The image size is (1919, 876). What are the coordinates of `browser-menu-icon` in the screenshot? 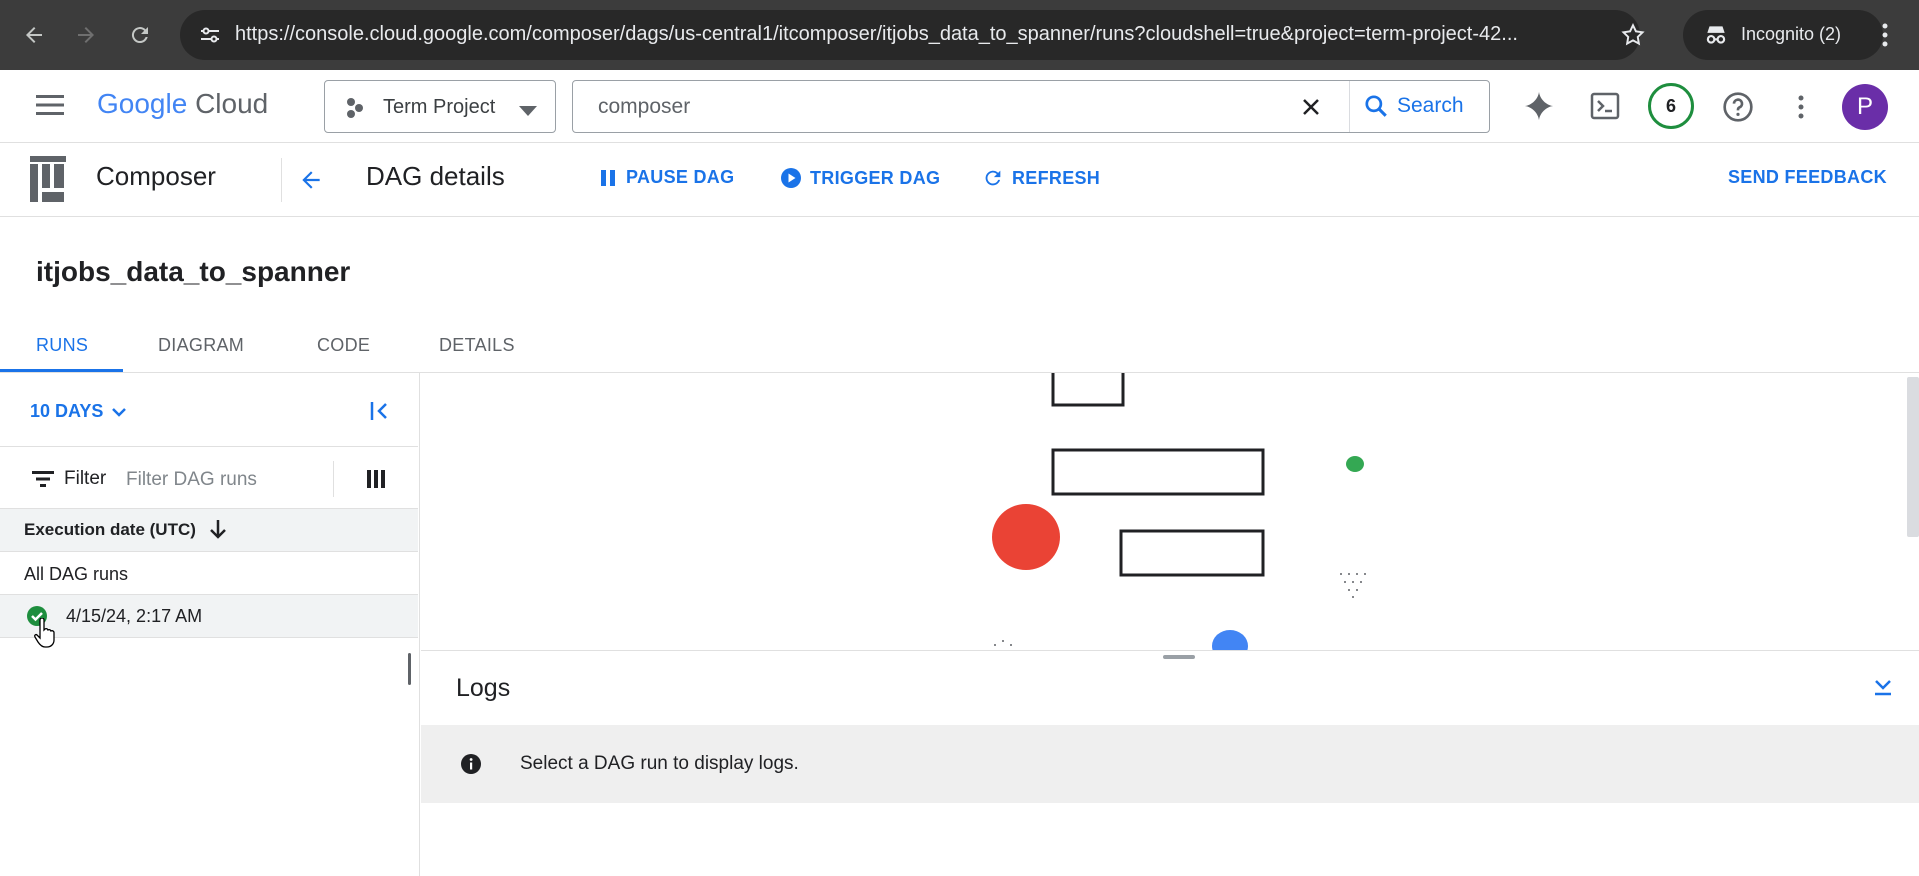 It's located at (1885, 37).